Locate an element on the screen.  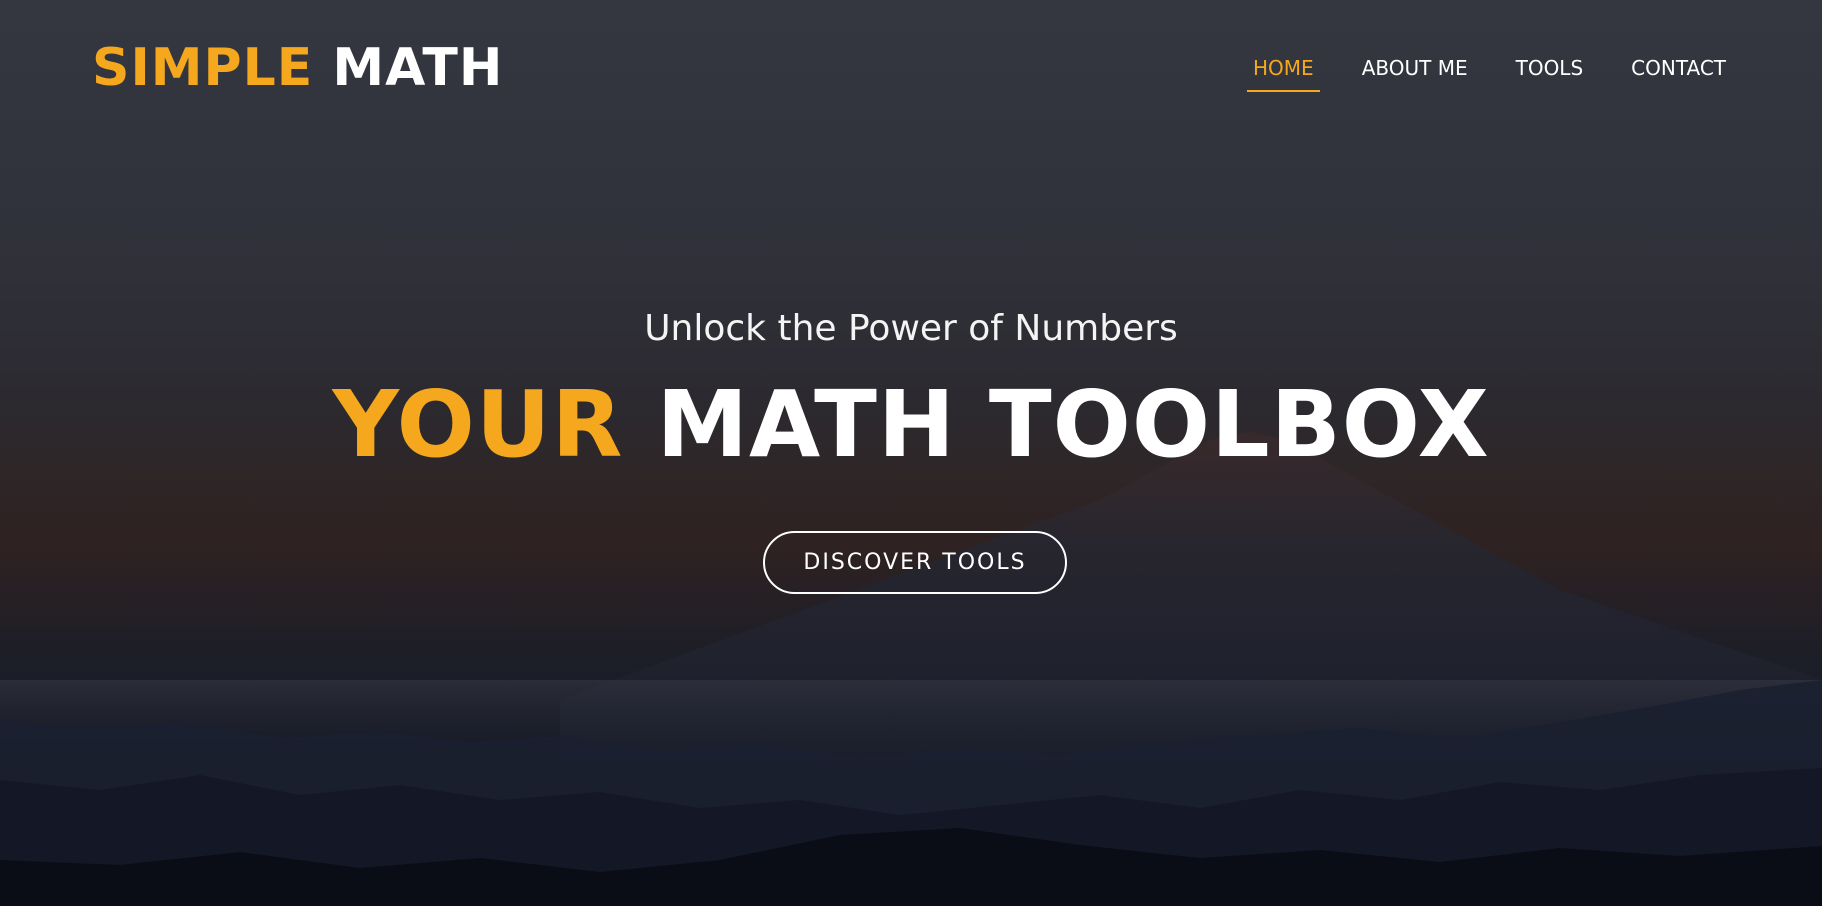
discover-tools-button: DISCOVER TOOLS is located at coordinates (915, 562).